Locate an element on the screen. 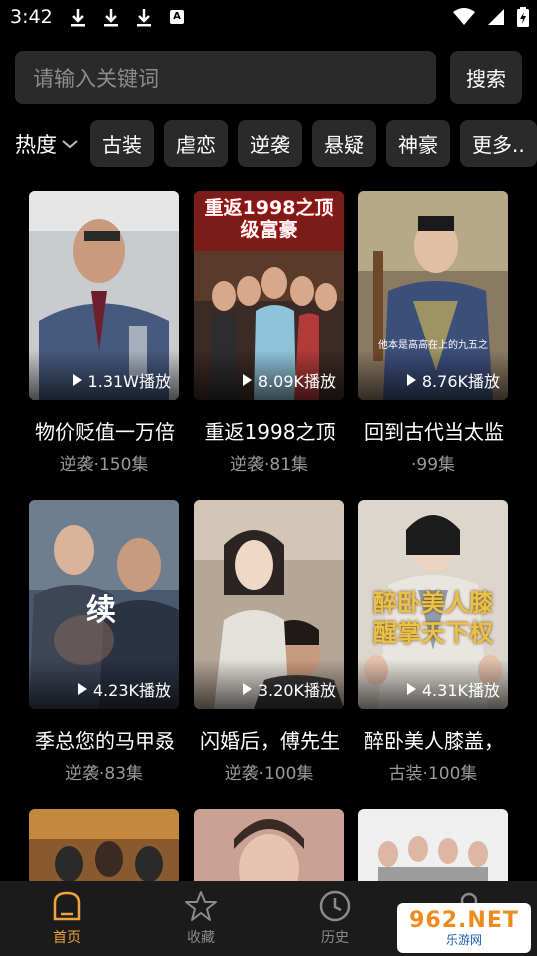  home-icon is located at coordinates (67, 906).